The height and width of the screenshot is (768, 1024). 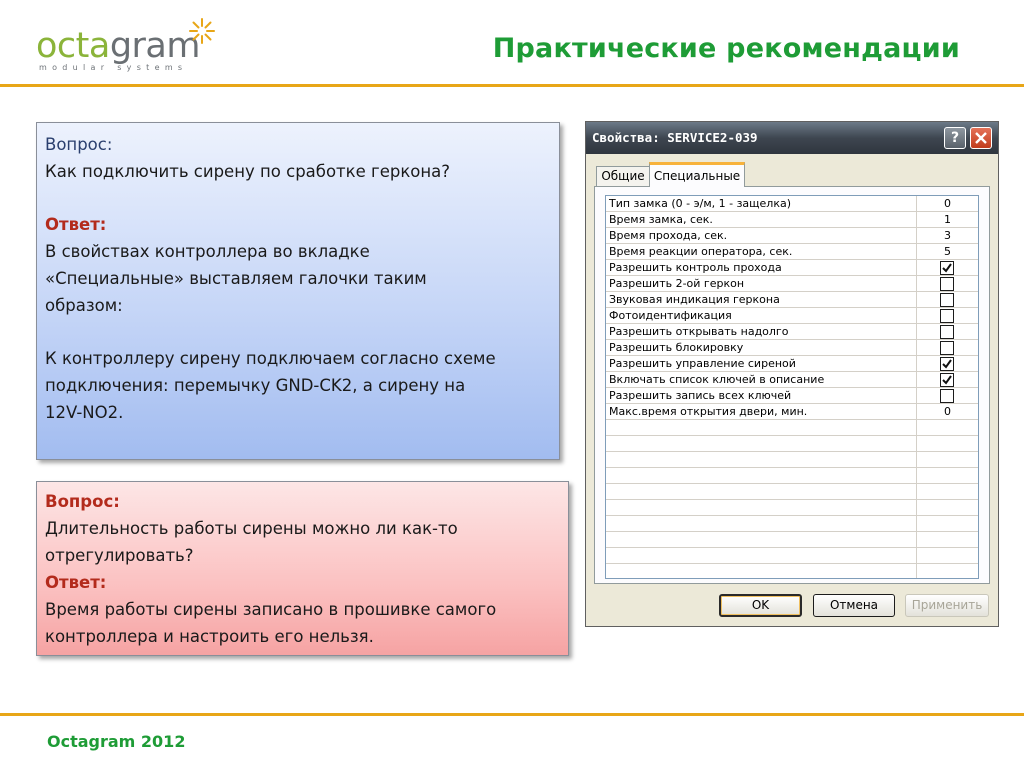 What do you see at coordinates (947, 220) in the screenshot?
I see `property-value: 1` at bounding box center [947, 220].